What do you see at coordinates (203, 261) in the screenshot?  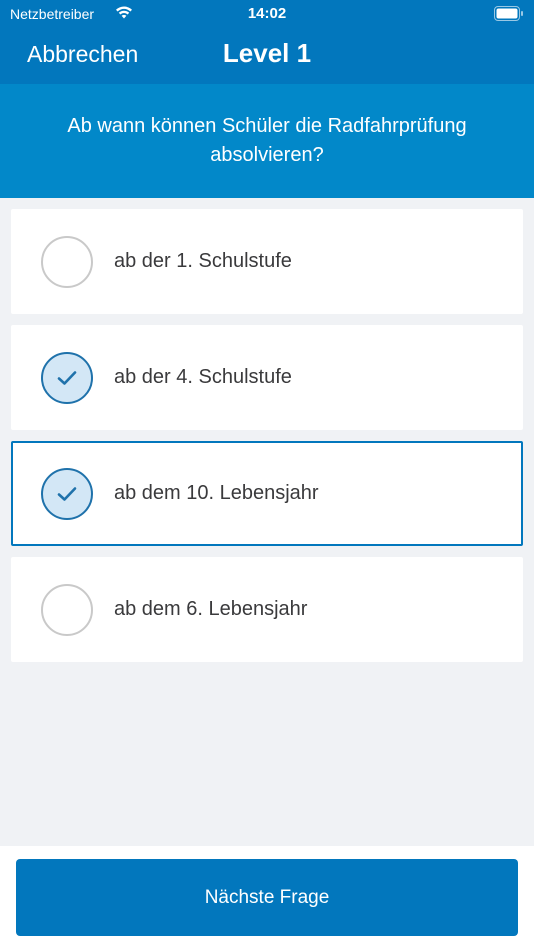 I see `answer-label: ab der 1. Schulstufe` at bounding box center [203, 261].